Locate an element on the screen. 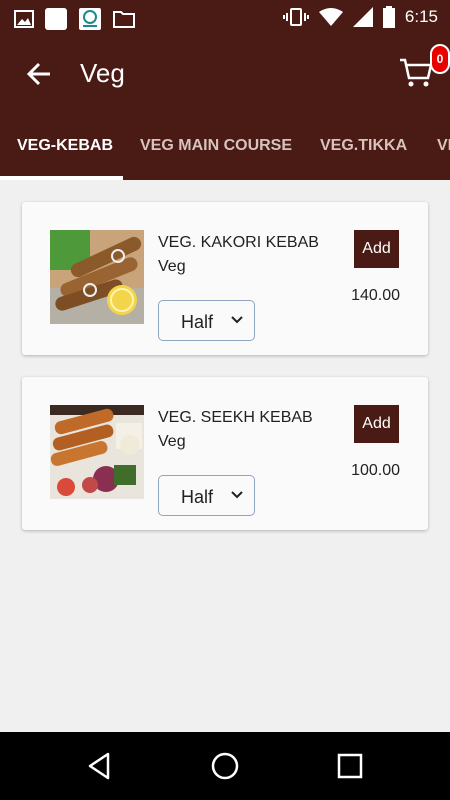 This screenshot has width=450, height=800. category-tabs: VEG-KEBAB VEG MAIN COURSE VEG.TIKKA VE is located at coordinates (225, 146).